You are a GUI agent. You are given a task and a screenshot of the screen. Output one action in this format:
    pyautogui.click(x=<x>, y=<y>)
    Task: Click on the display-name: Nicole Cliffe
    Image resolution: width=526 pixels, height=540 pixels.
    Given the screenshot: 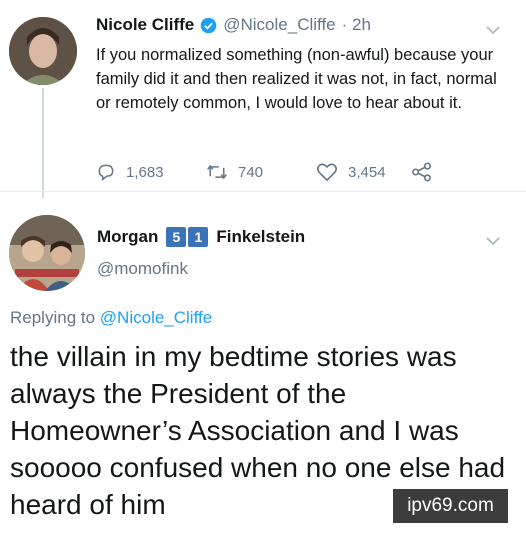 What is the action you would take?
    pyautogui.click(x=145, y=25)
    